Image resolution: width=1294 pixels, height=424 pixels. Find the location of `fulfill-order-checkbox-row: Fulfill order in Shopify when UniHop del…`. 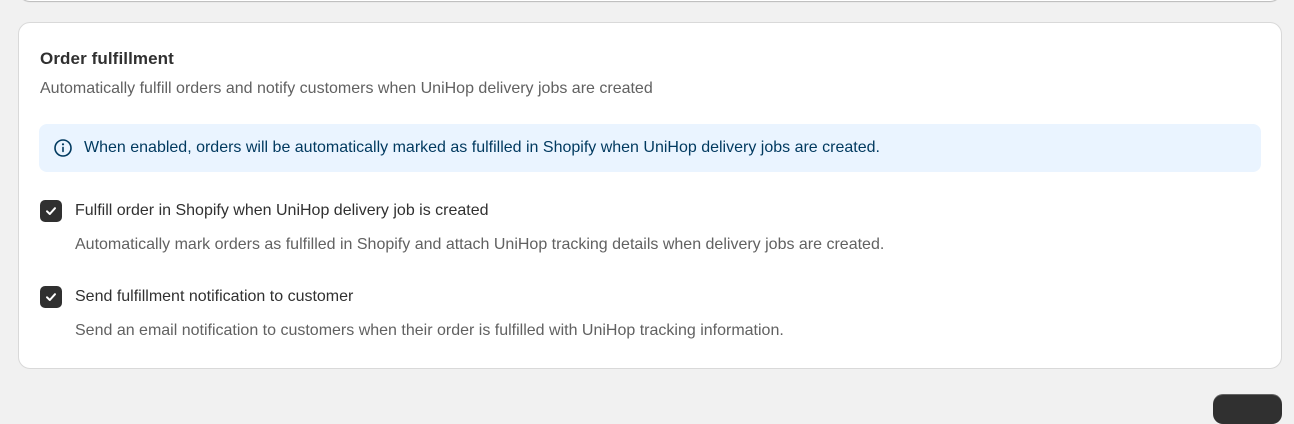

fulfill-order-checkbox-row: Fulfill order in Shopify when UniHop del… is located at coordinates (640, 211).